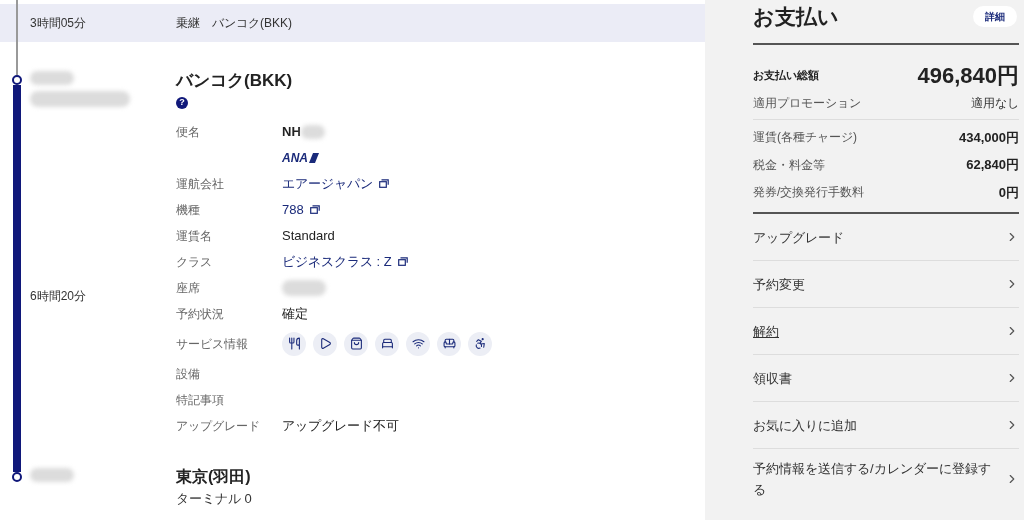  What do you see at coordinates (773, 378) in the screenshot?
I see `menu-item-label: 領収書` at bounding box center [773, 378].